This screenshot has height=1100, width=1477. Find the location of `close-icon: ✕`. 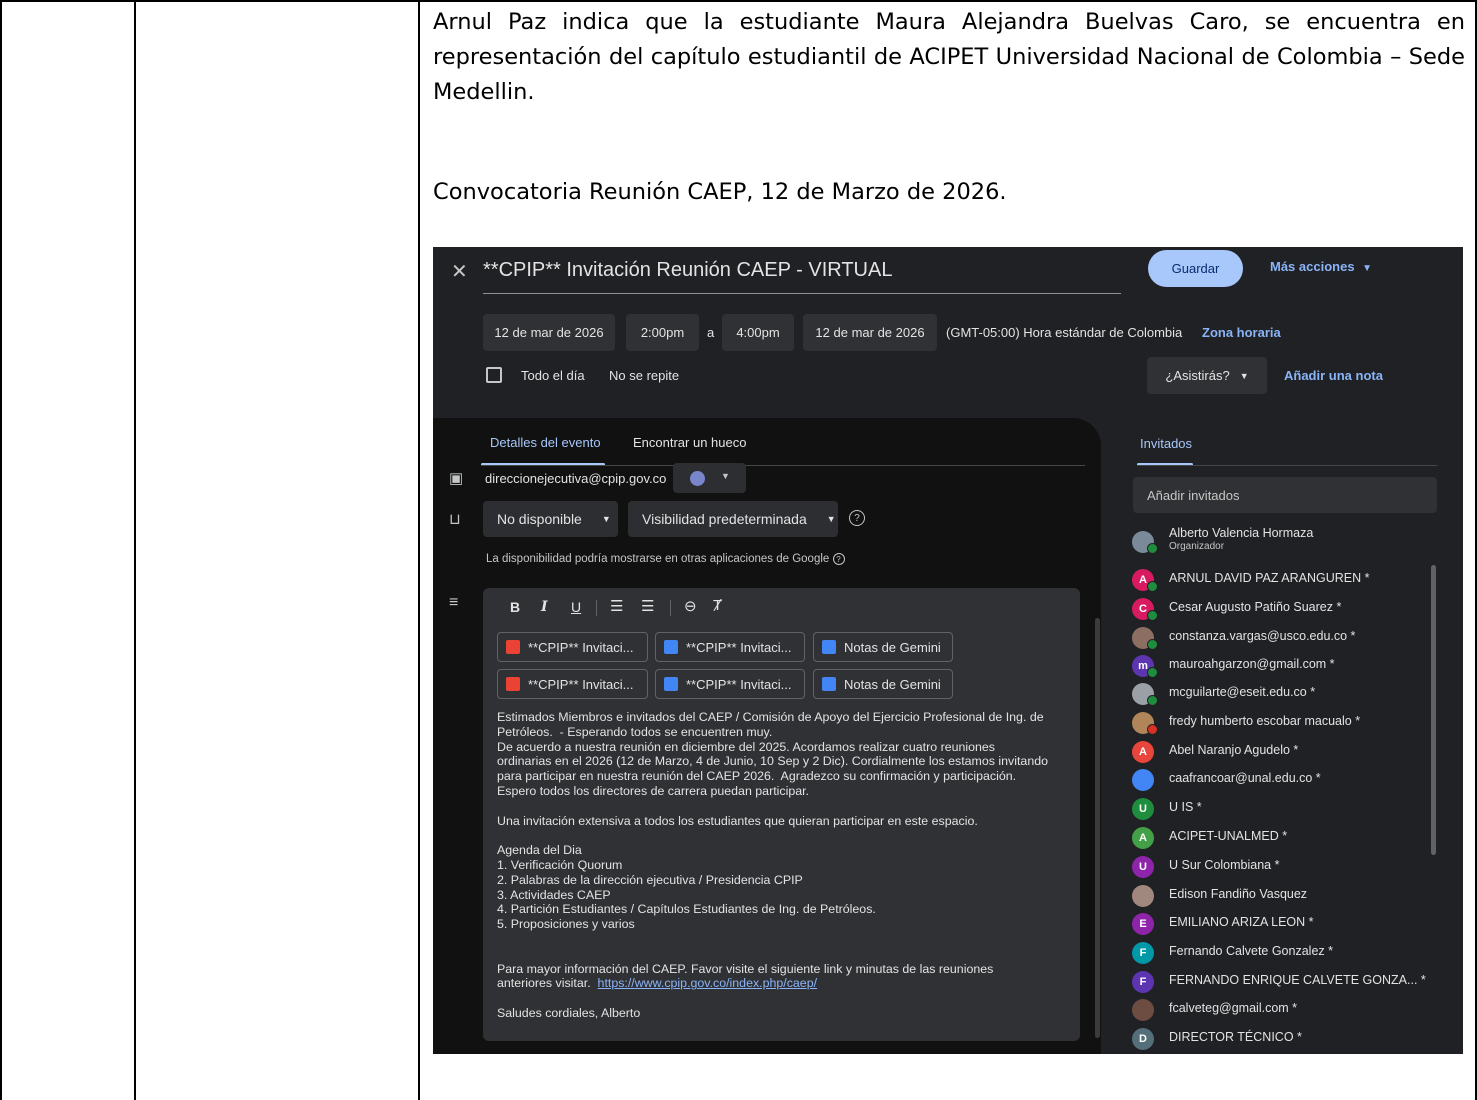

close-icon: ✕ is located at coordinates (459, 271).